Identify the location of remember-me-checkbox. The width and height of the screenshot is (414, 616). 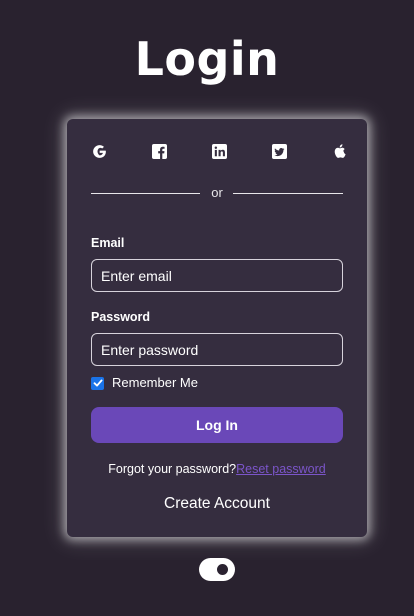
(97, 383).